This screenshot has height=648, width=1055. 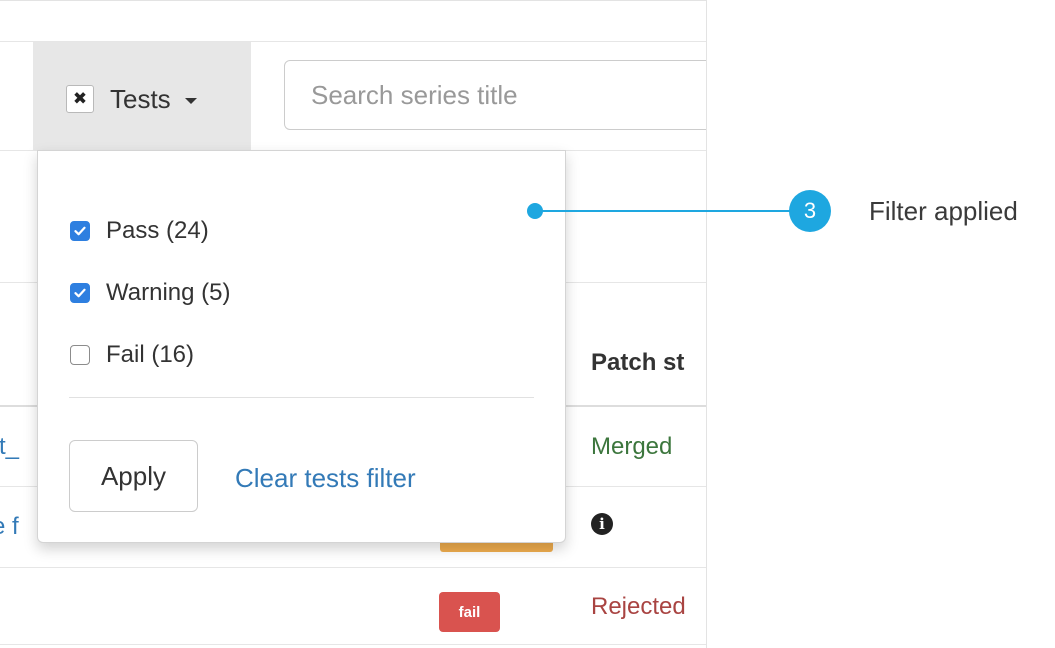 What do you see at coordinates (325, 478) in the screenshot?
I see `clear-tests-filter-link: Clear tests filter` at bounding box center [325, 478].